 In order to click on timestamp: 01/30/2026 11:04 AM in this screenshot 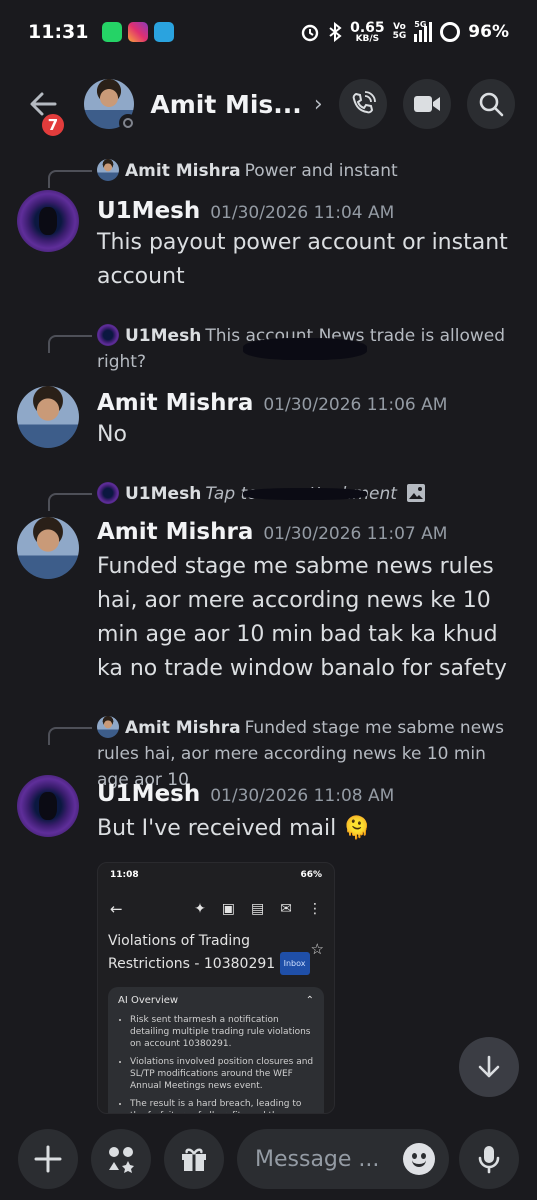, I will do `click(302, 213)`.